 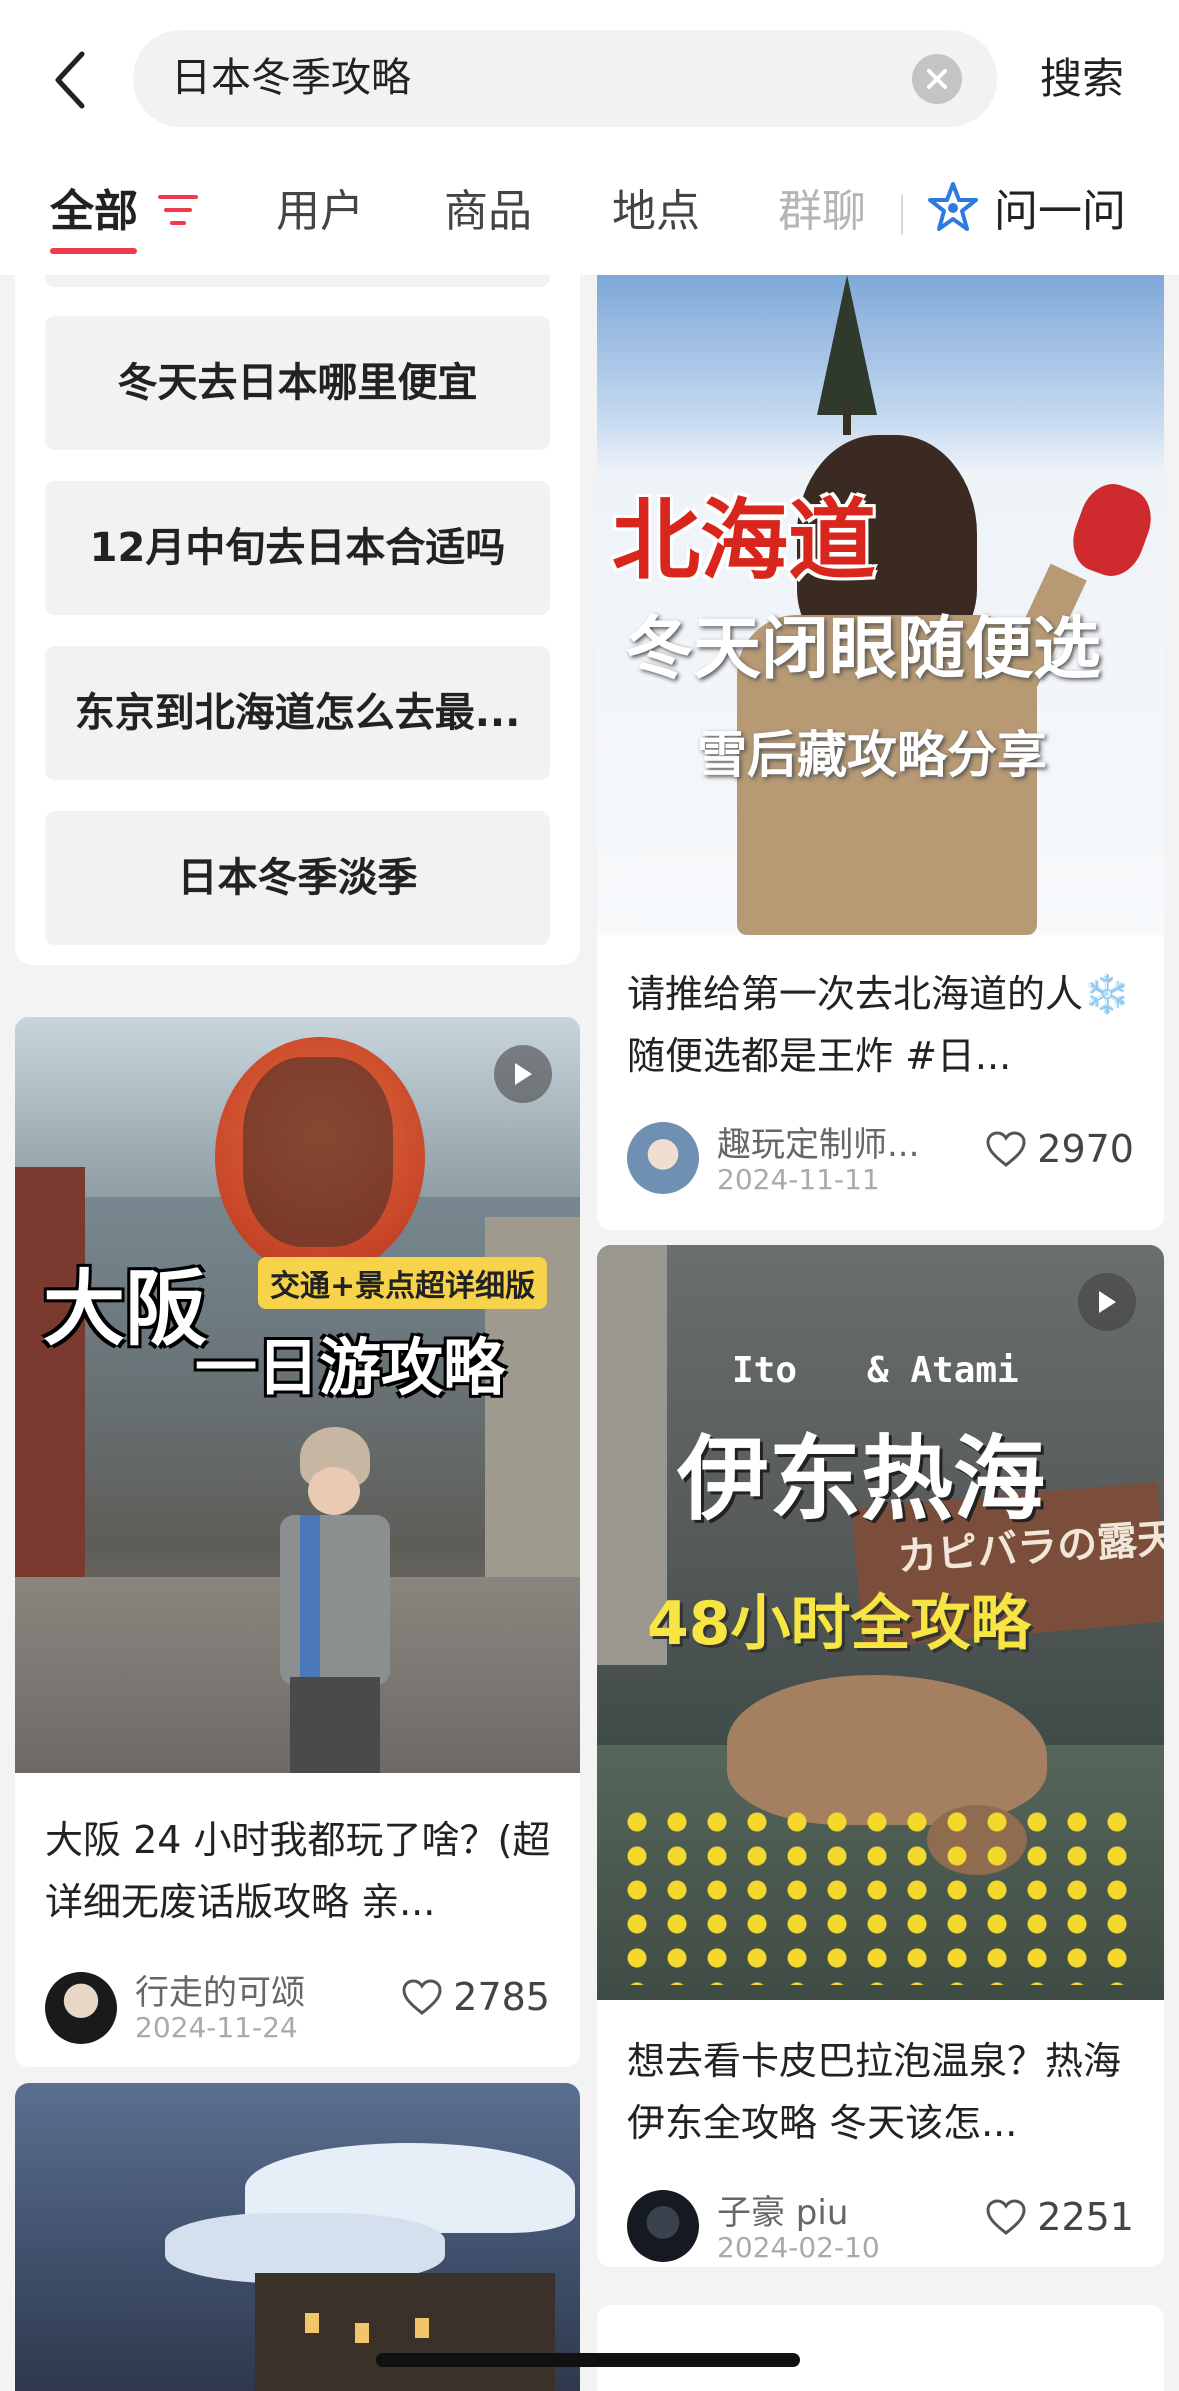 I want to click on clear-search-button, so click(x=937, y=79).